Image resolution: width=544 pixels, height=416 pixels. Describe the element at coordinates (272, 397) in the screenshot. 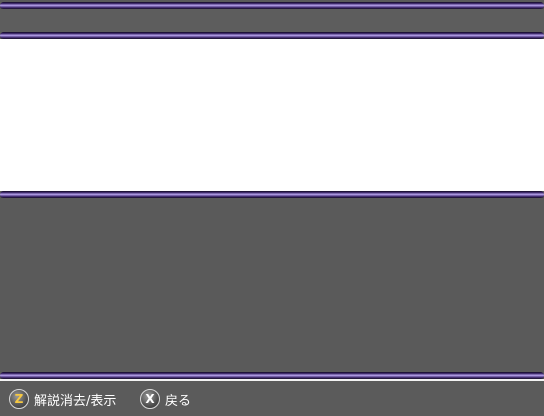

I see `button-hint-footer: Z 解説消去/表示 X 戻る` at that location.